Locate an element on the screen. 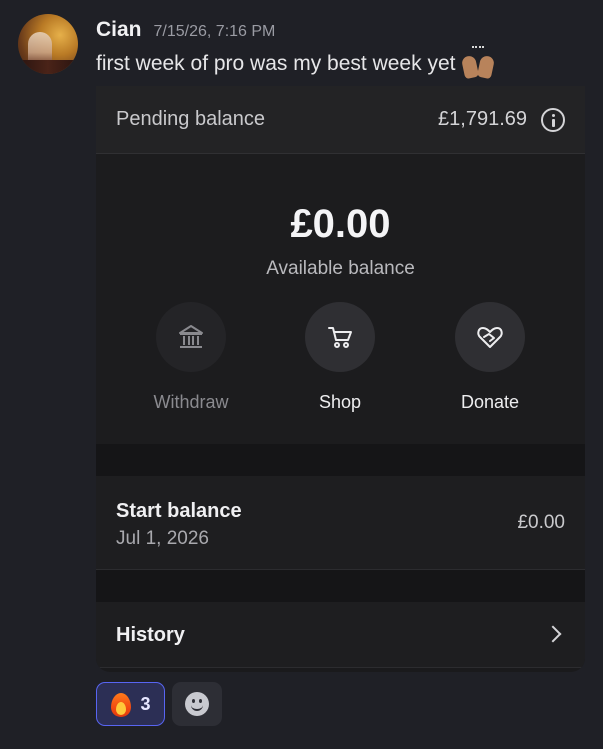 Image resolution: width=603 pixels, height=749 pixels. reaction-count: 3 is located at coordinates (145, 703).